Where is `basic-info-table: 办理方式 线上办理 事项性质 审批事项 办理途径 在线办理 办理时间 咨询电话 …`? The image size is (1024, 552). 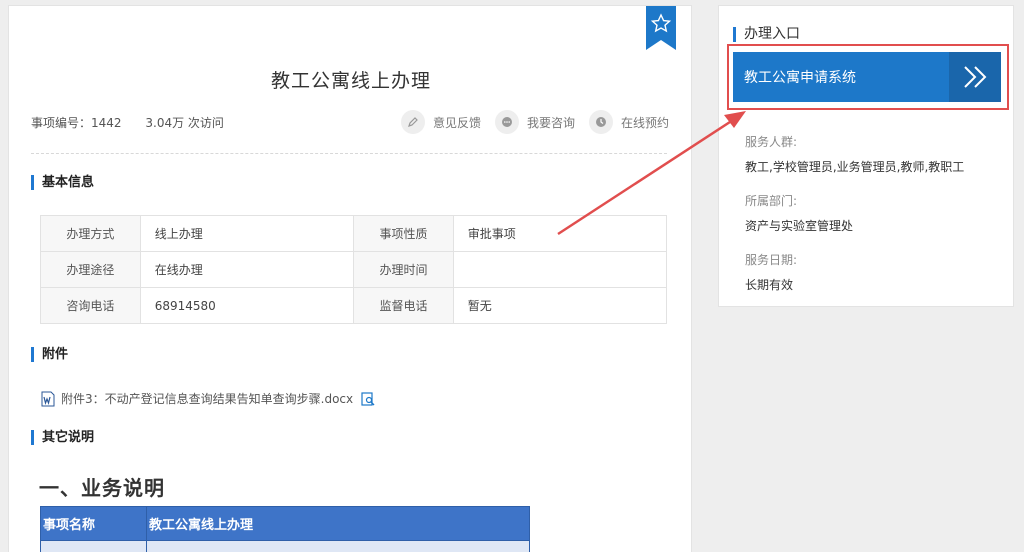
basic-info-table: 办理方式 线上办理 事项性质 审批事项 办理途径 在线办理 办理时间 咨询电话 … is located at coordinates (354, 269).